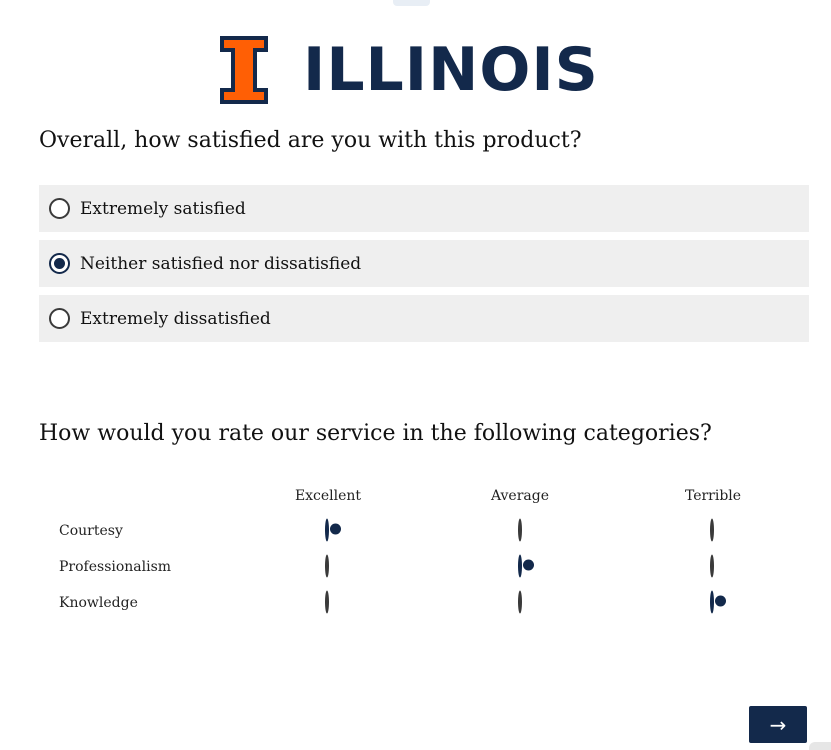 The height and width of the screenshot is (750, 831). What do you see at coordinates (244, 70) in the screenshot?
I see `block-i-icon` at bounding box center [244, 70].